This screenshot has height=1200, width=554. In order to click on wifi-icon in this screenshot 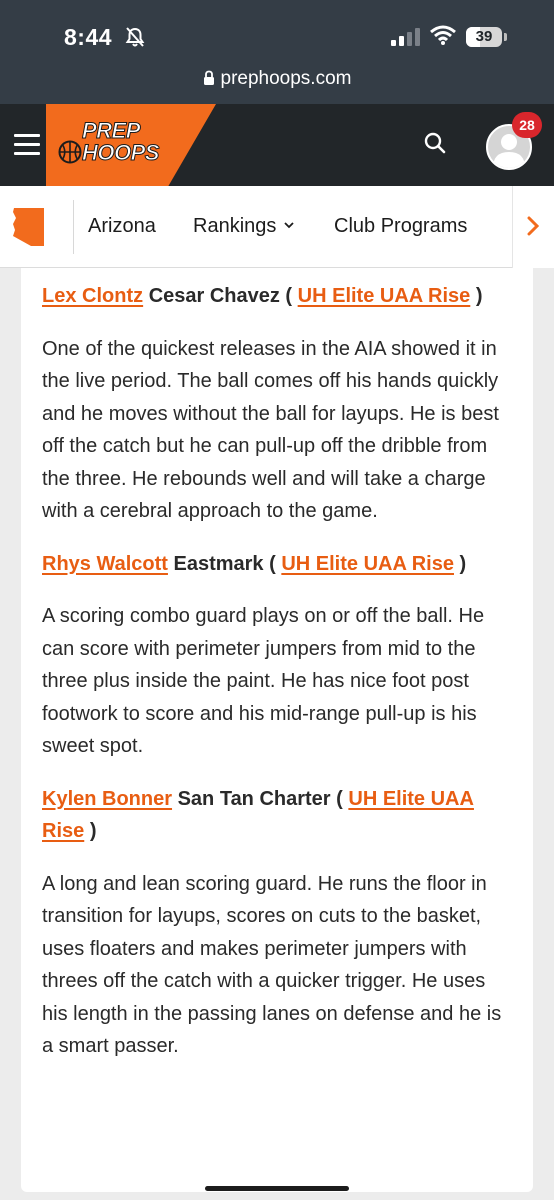, I will do `click(443, 35)`.